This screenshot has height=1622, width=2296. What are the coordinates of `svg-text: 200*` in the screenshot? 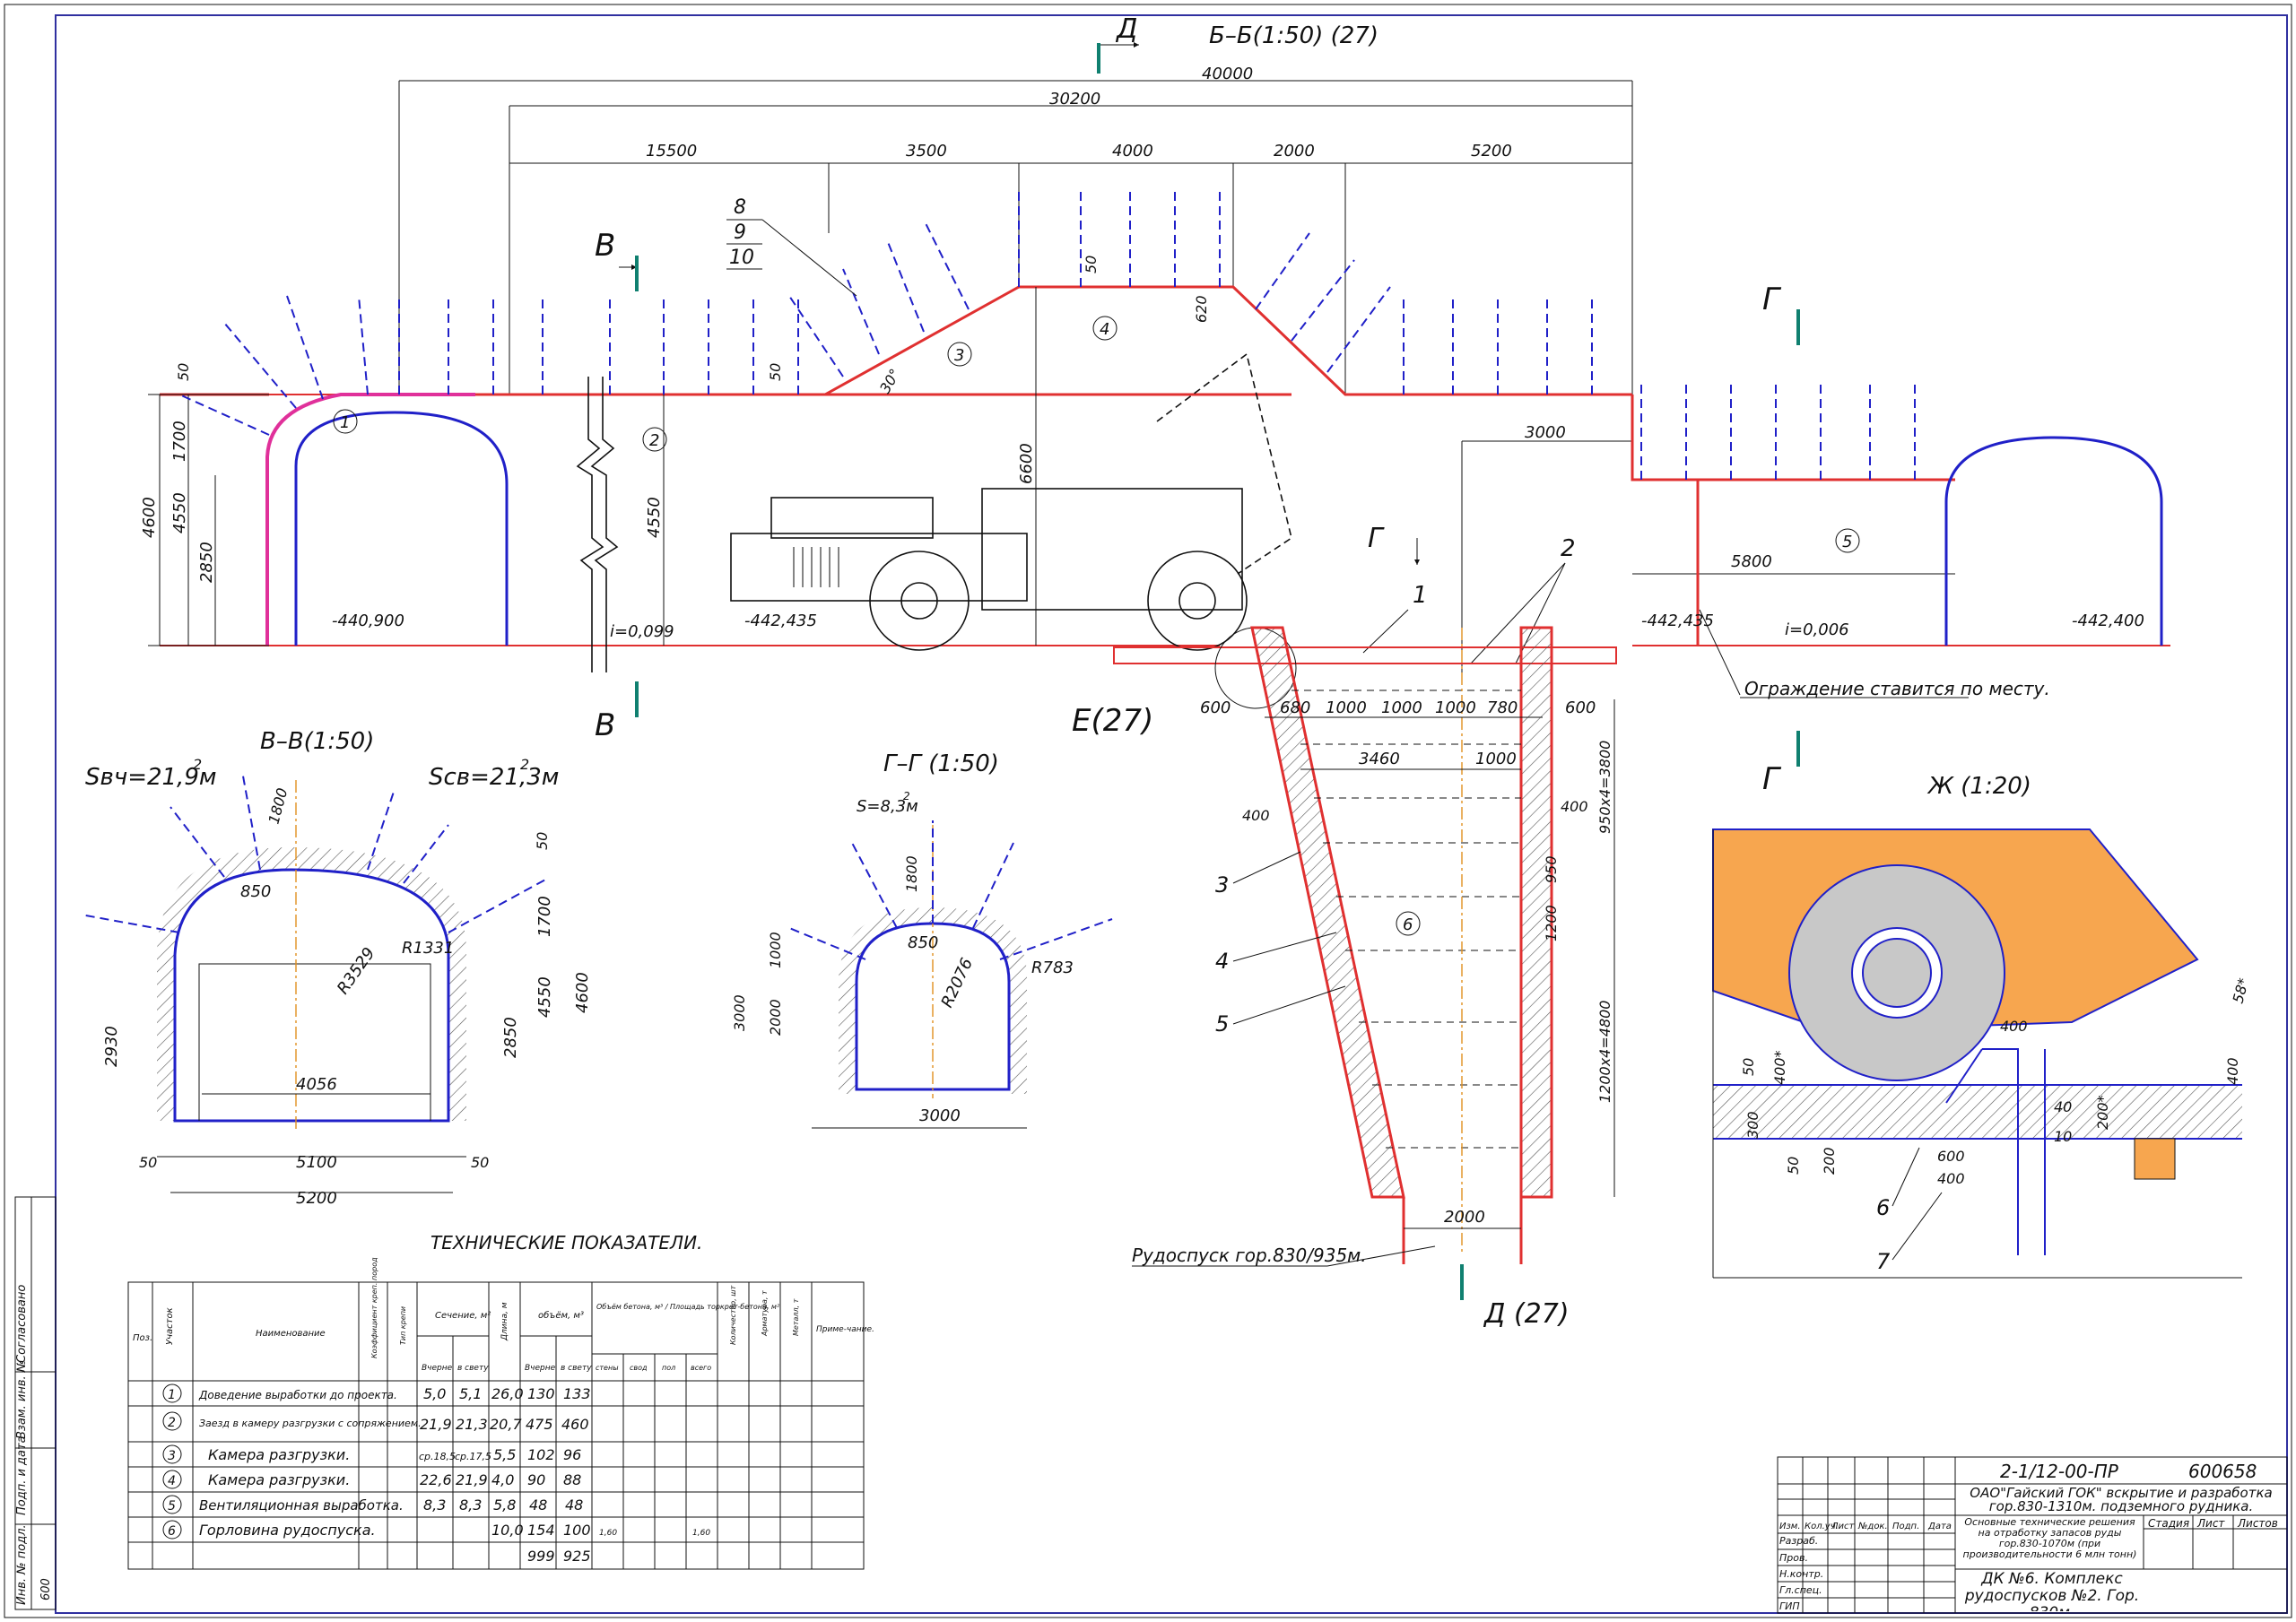 It's located at (2102, 1112).